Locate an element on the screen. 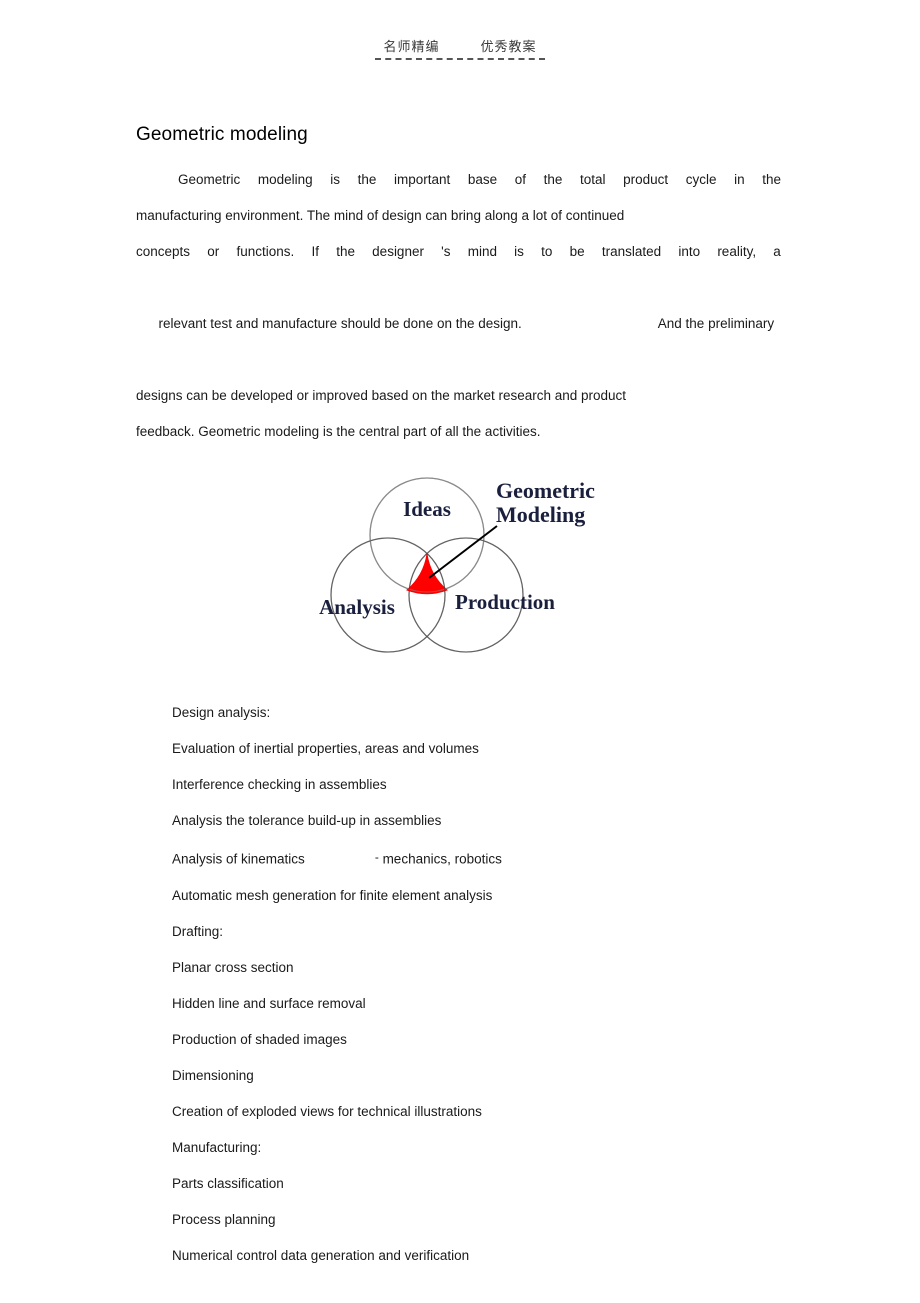 The height and width of the screenshot is (1303, 920). word: modeling is located at coordinates (285, 179).